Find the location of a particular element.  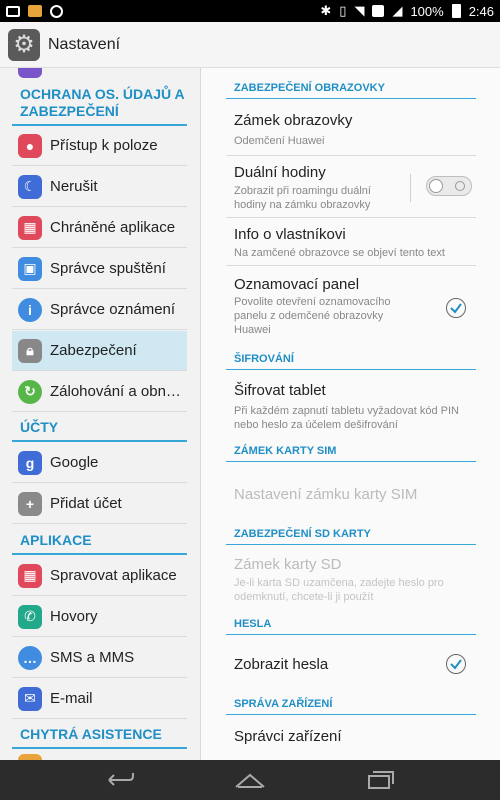

item-title: Info o vlastníkovi is located at coordinates (290, 234).